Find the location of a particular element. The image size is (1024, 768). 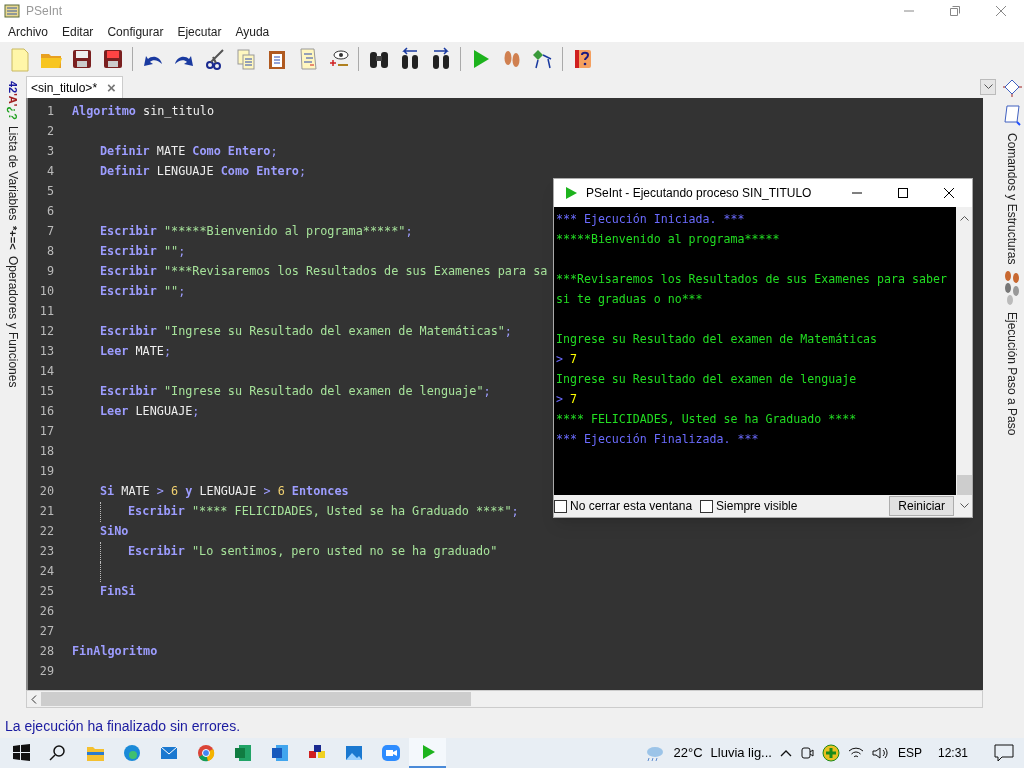

line-number: 9 is located at coordinates (49, 272).